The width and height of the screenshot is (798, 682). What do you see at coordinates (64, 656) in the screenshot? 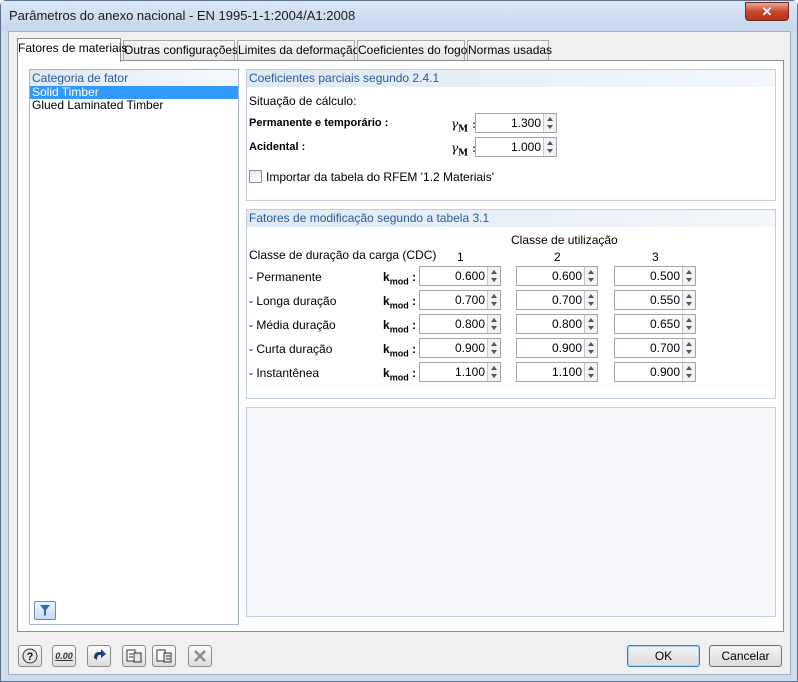
I see `decimal-places-button: 0.00` at bounding box center [64, 656].